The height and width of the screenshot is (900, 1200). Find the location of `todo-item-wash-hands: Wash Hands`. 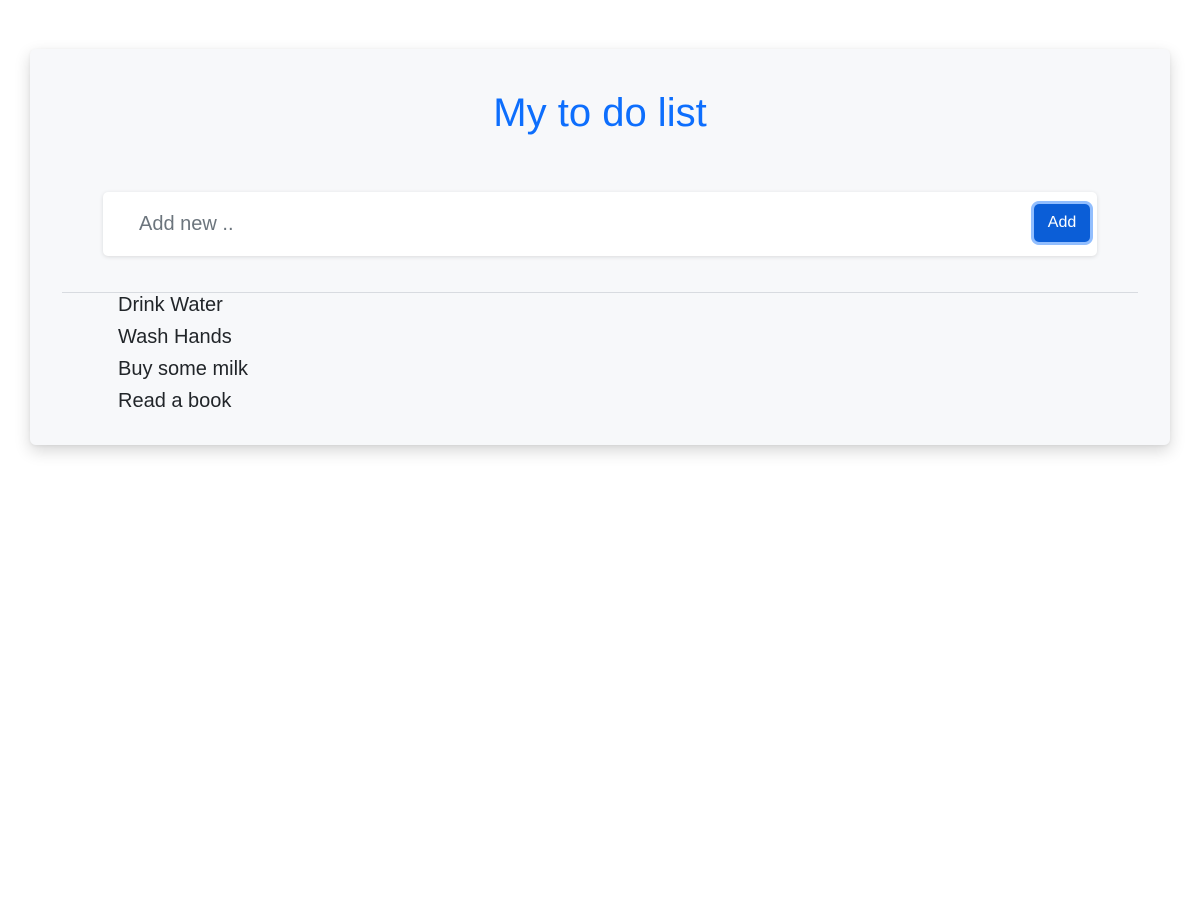

todo-item-wash-hands: Wash Hands is located at coordinates (183, 337).